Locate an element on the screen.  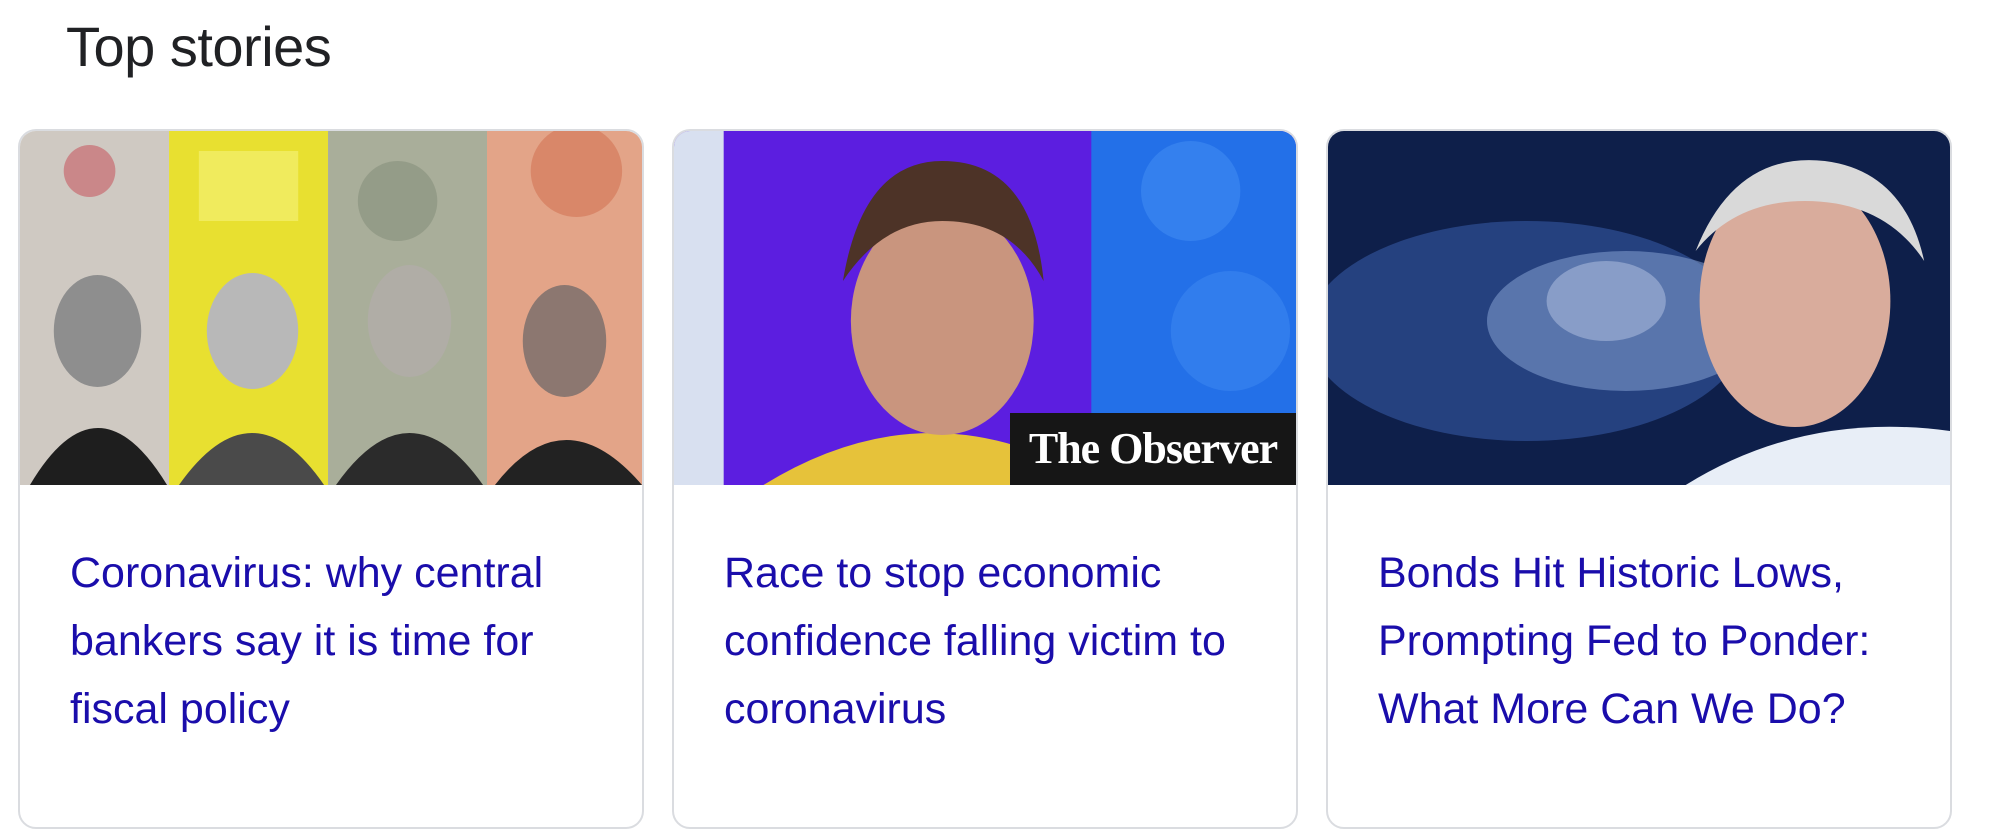
speaker-photo-image is located at coordinates (1639, 308).